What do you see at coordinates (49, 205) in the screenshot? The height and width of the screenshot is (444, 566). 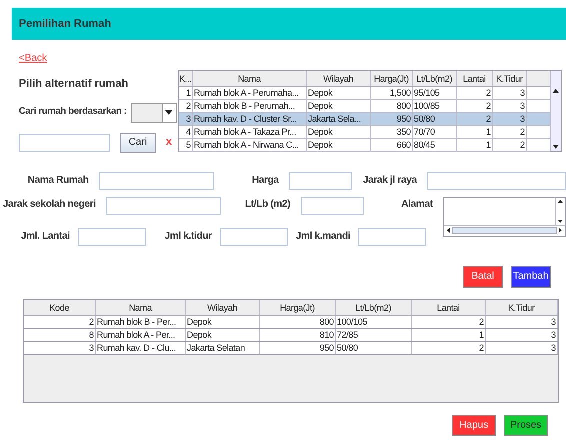 I see `field-label: Jarak sekolah negeri` at bounding box center [49, 205].